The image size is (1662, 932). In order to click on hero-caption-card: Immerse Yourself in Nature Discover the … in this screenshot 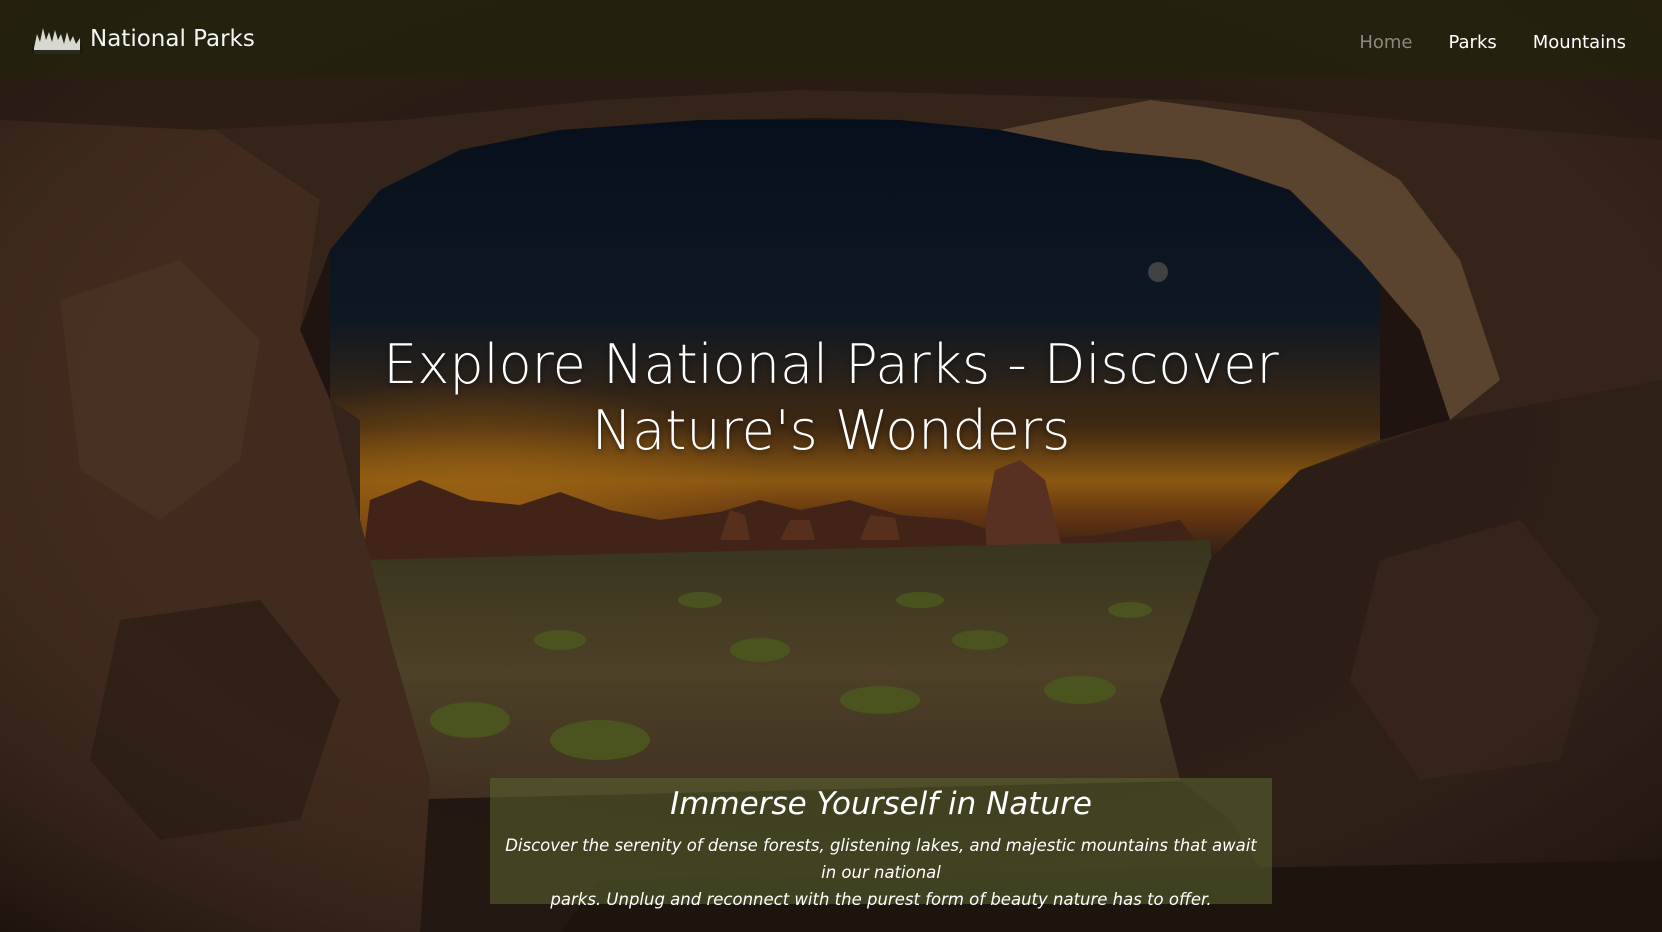, I will do `click(881, 843)`.